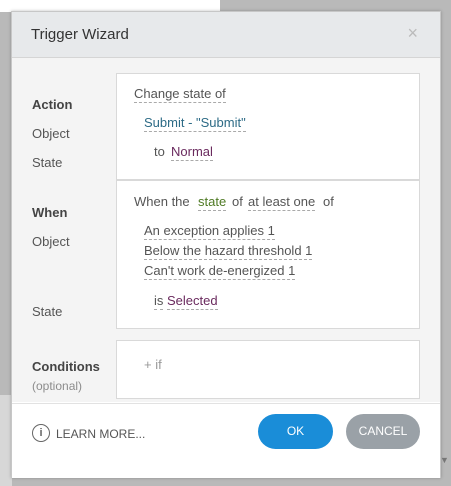  Describe the element at coordinates (153, 364) in the screenshot. I see `add-condition-button: + if` at that location.